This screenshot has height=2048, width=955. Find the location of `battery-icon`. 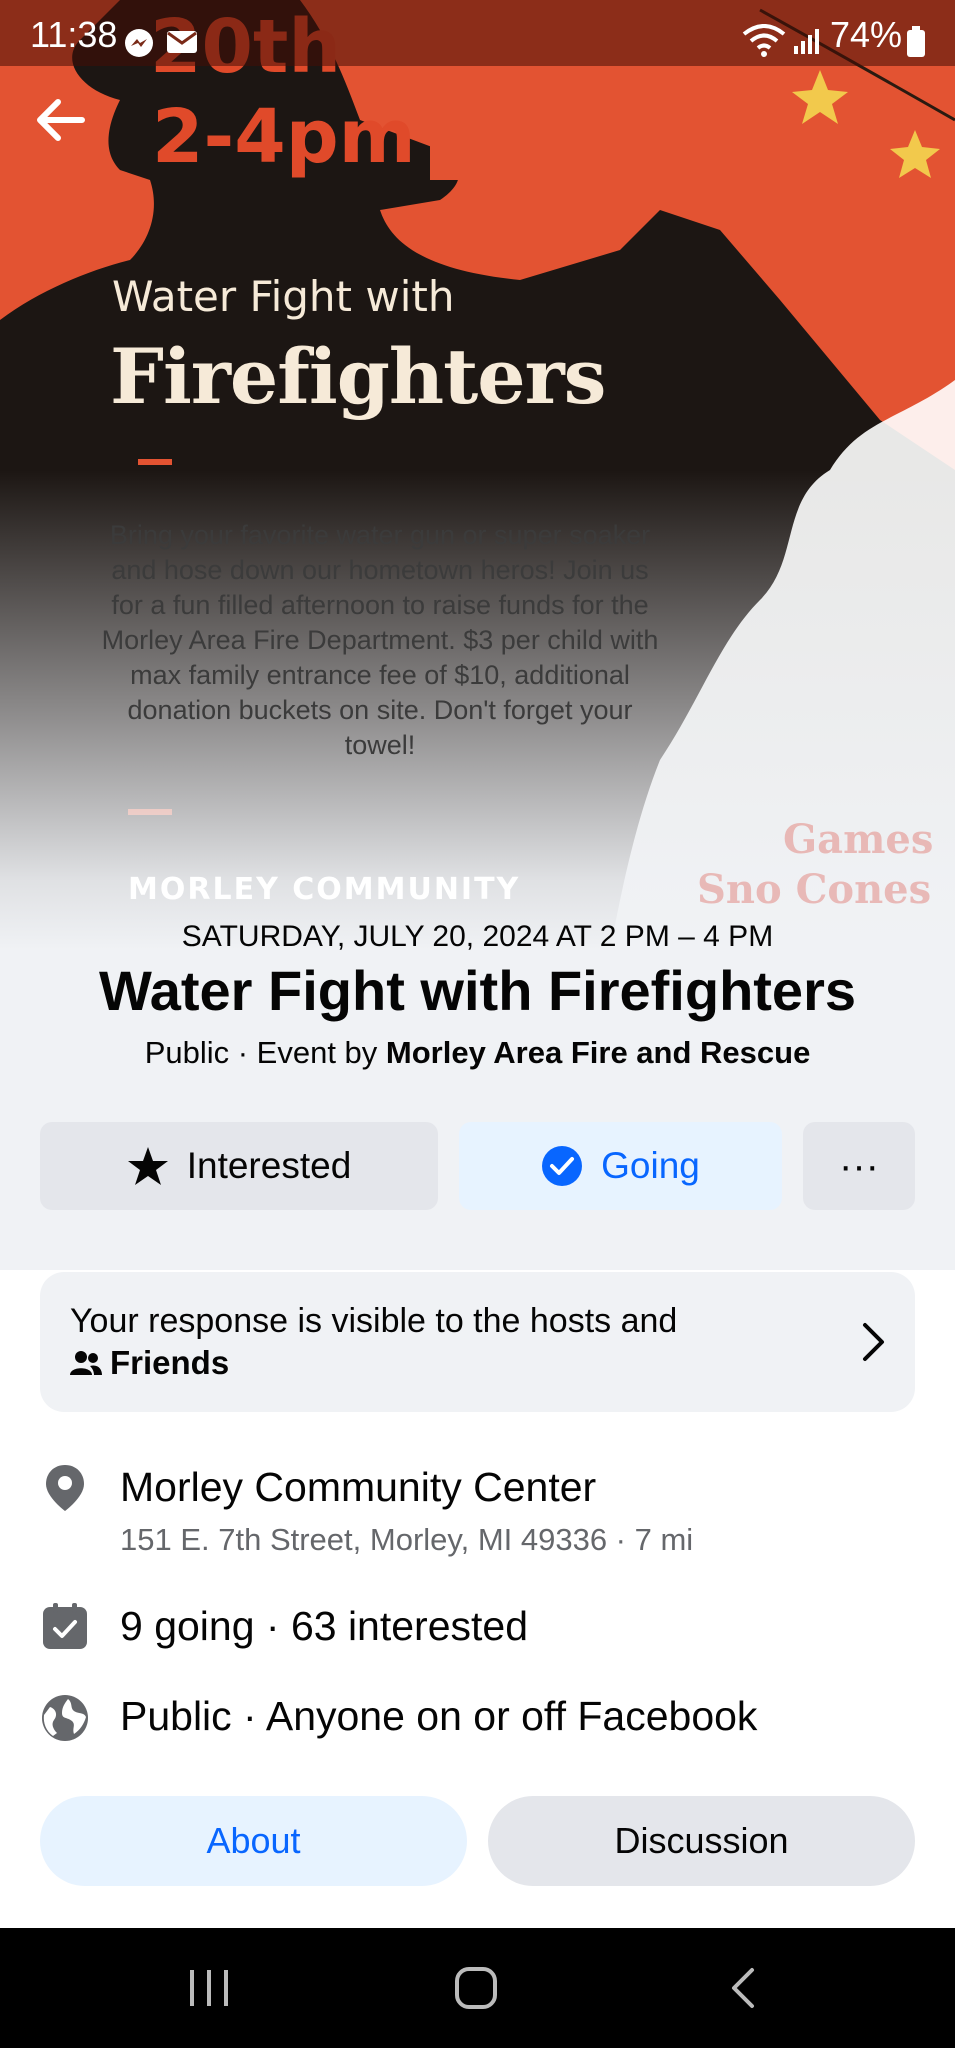

battery-icon is located at coordinates (916, 44).